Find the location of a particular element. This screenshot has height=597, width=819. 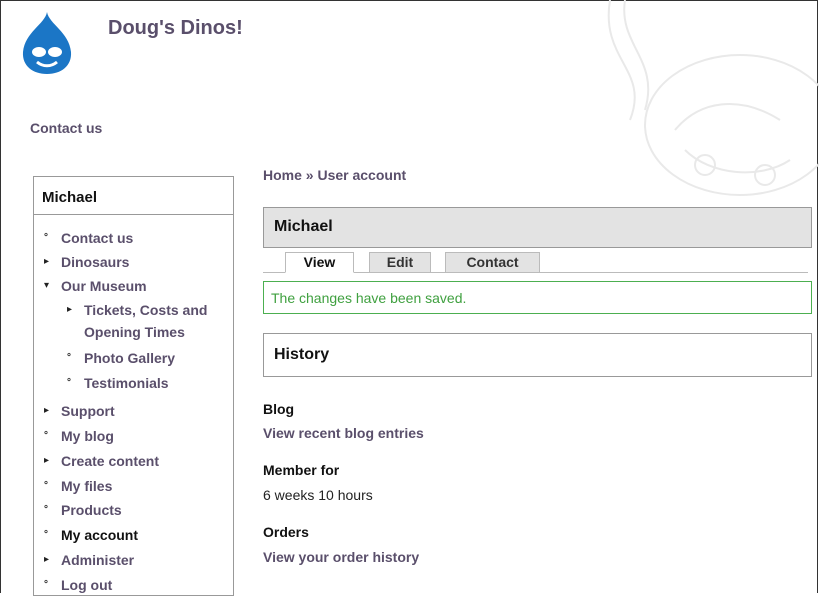

sidebar-item-label: Tickets, Costs and is located at coordinates (146, 310).